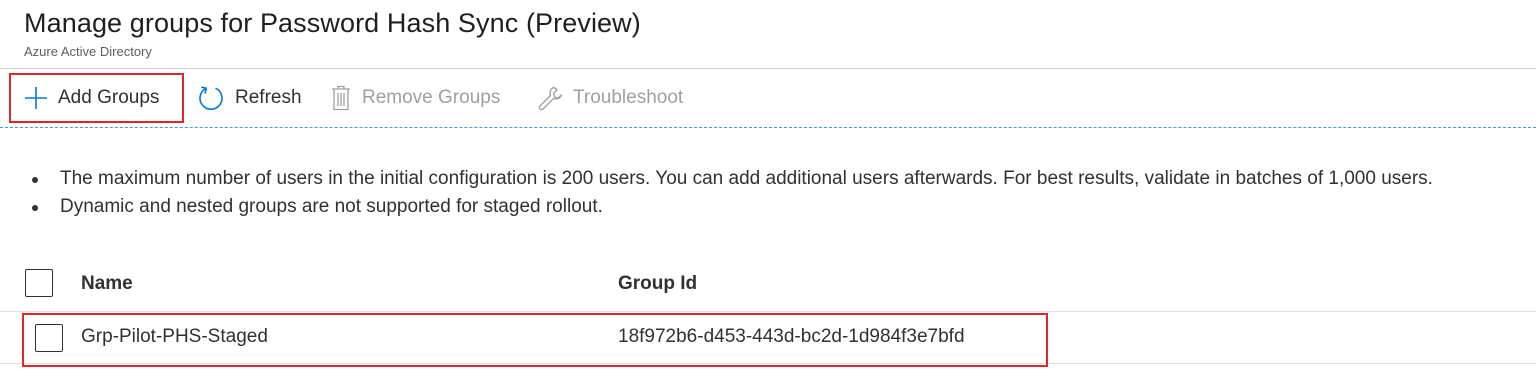 This screenshot has width=1536, height=378. I want to click on refresh-icon, so click(211, 98).